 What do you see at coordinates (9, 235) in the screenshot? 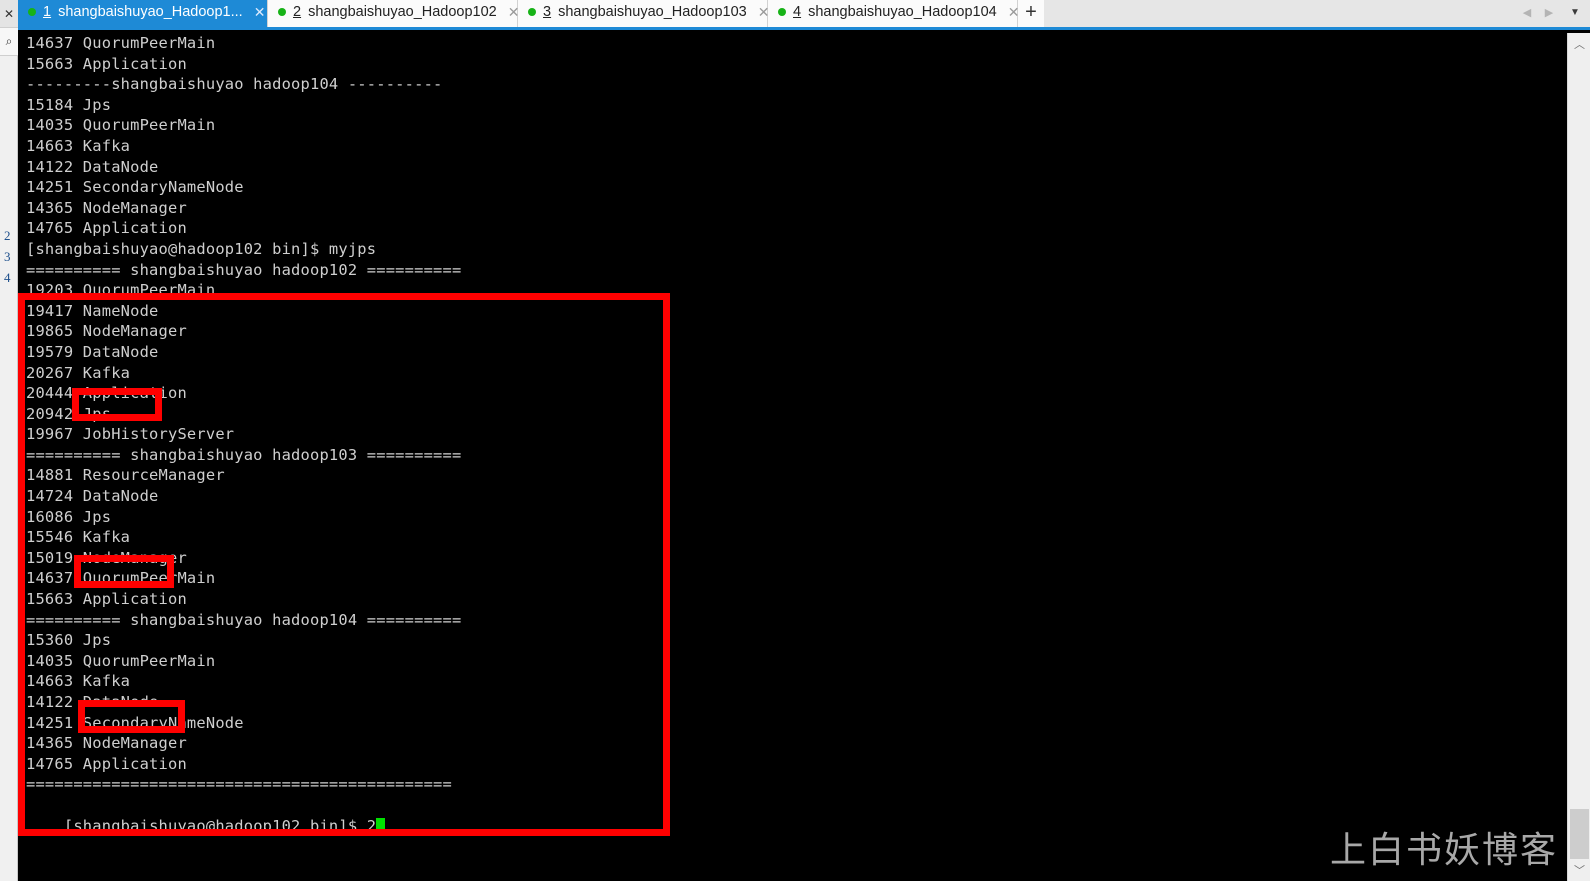
I see `left-rail-tab-2: 2` at bounding box center [9, 235].